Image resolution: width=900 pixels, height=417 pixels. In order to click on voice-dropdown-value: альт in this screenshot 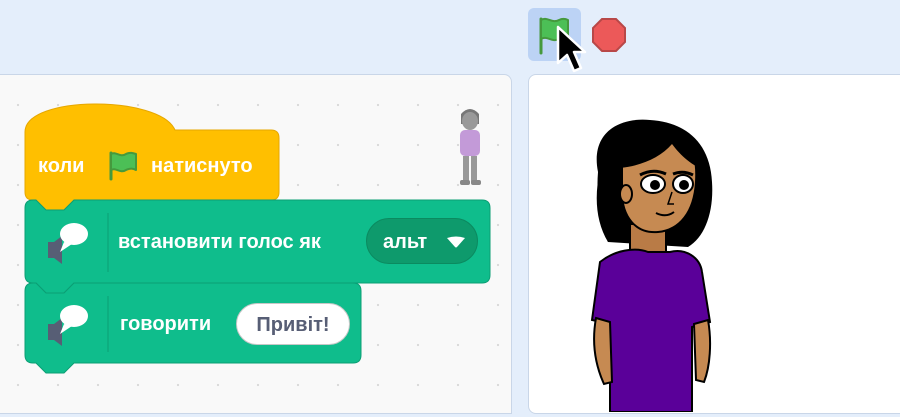, I will do `click(405, 242)`.